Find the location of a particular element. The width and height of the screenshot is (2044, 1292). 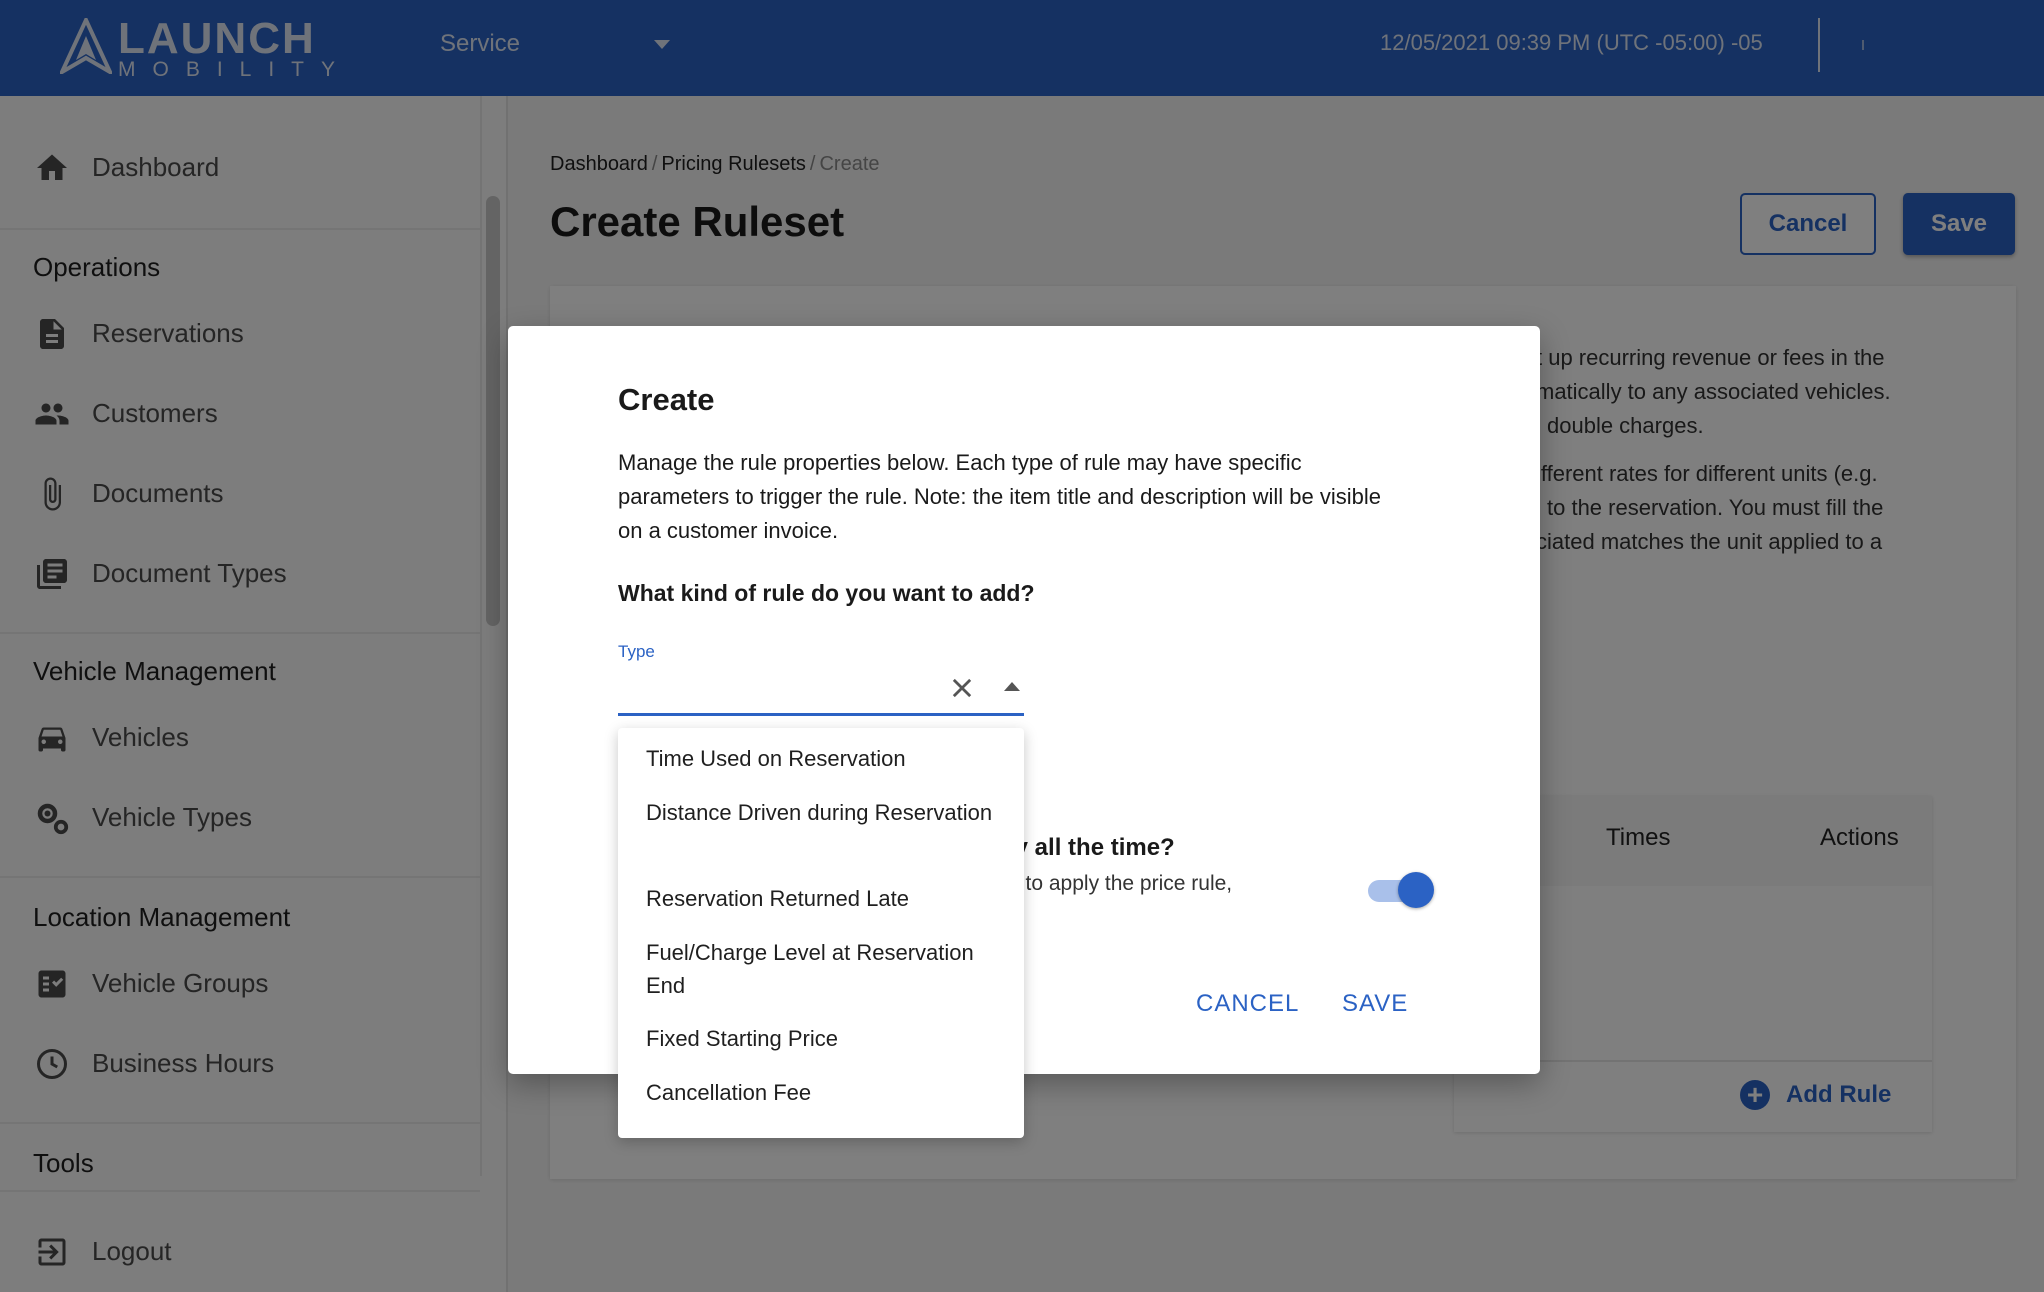

menu-option: Fuel/Charge Level at Reservation End is located at coordinates (826, 969).